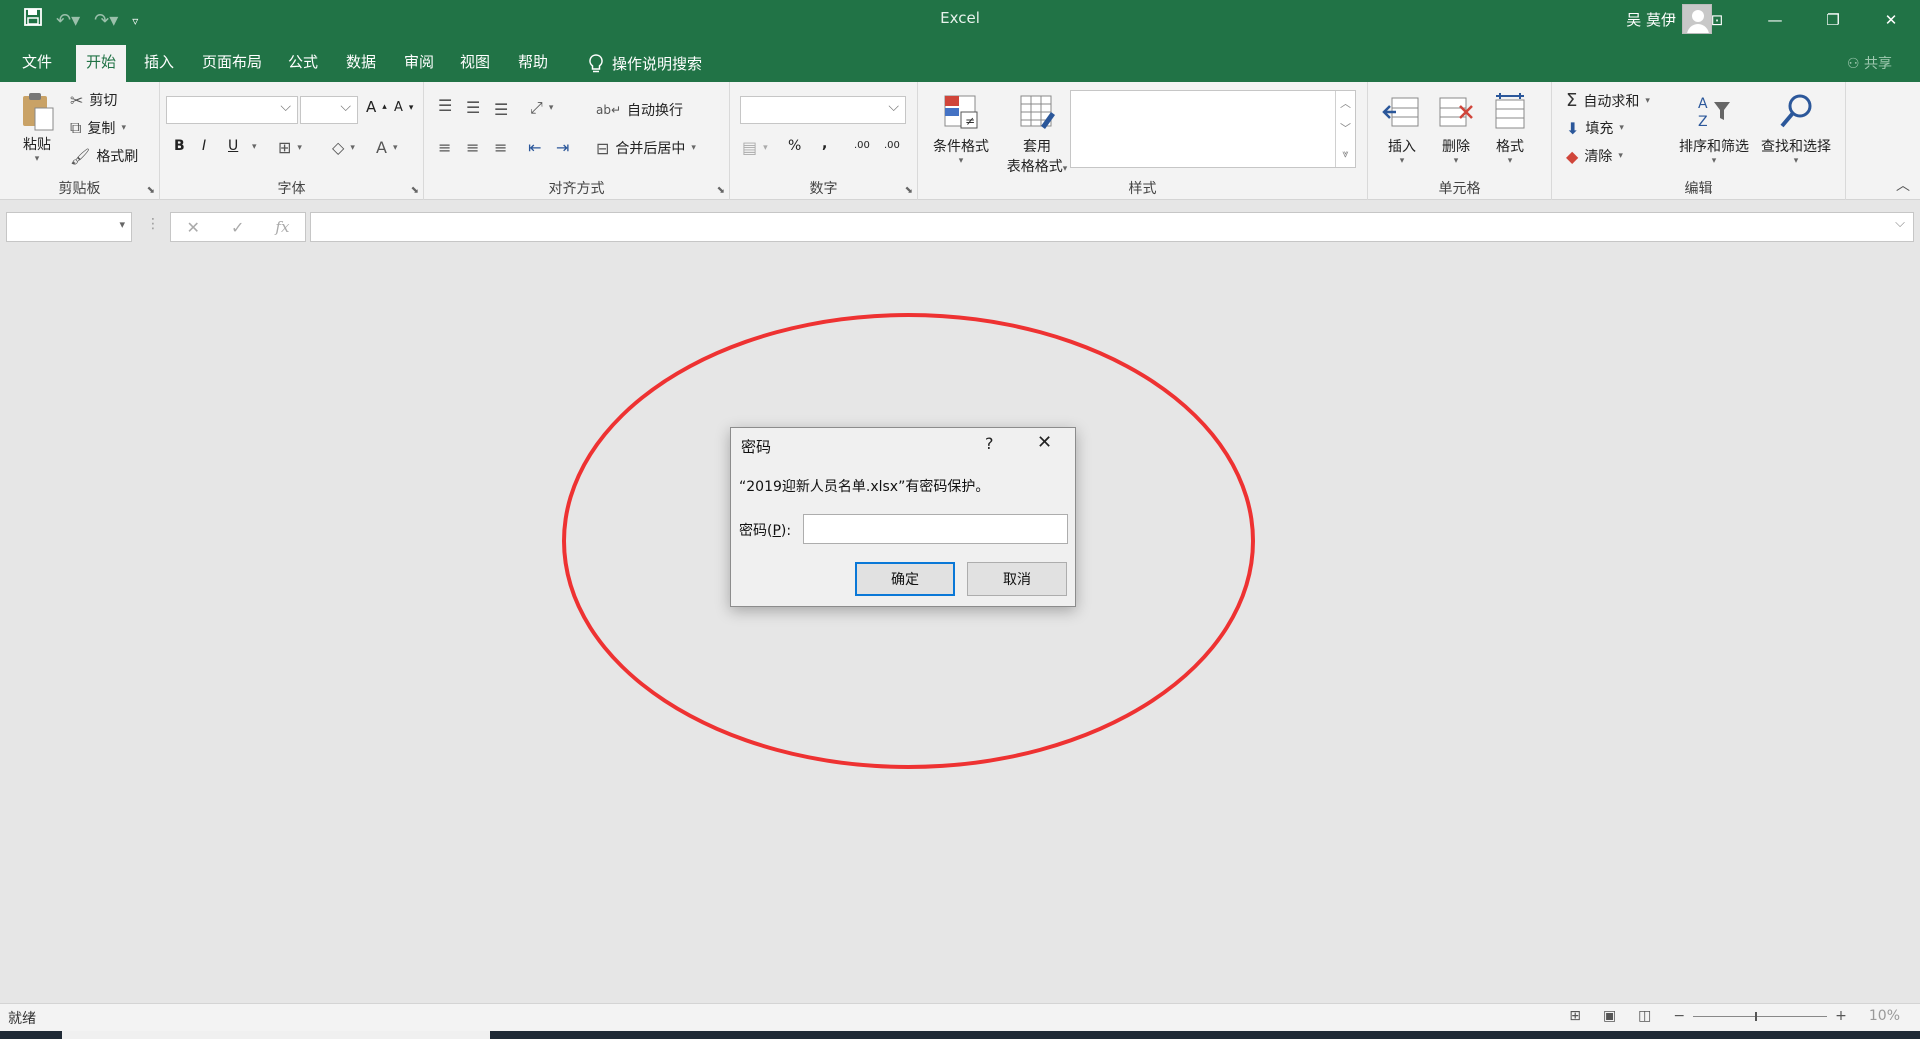  I want to click on autosum-button: Σ 自动求和 ▾, so click(1608, 100).